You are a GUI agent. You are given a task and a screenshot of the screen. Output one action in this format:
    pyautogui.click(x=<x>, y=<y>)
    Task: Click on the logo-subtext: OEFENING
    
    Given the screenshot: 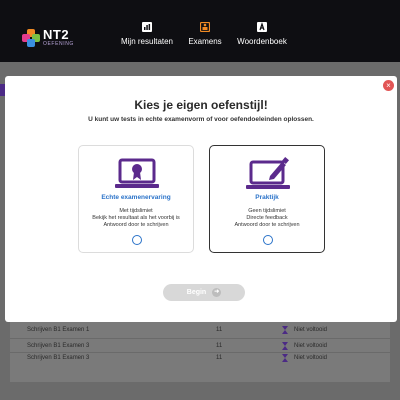 What is the action you would take?
    pyautogui.click(x=58, y=44)
    